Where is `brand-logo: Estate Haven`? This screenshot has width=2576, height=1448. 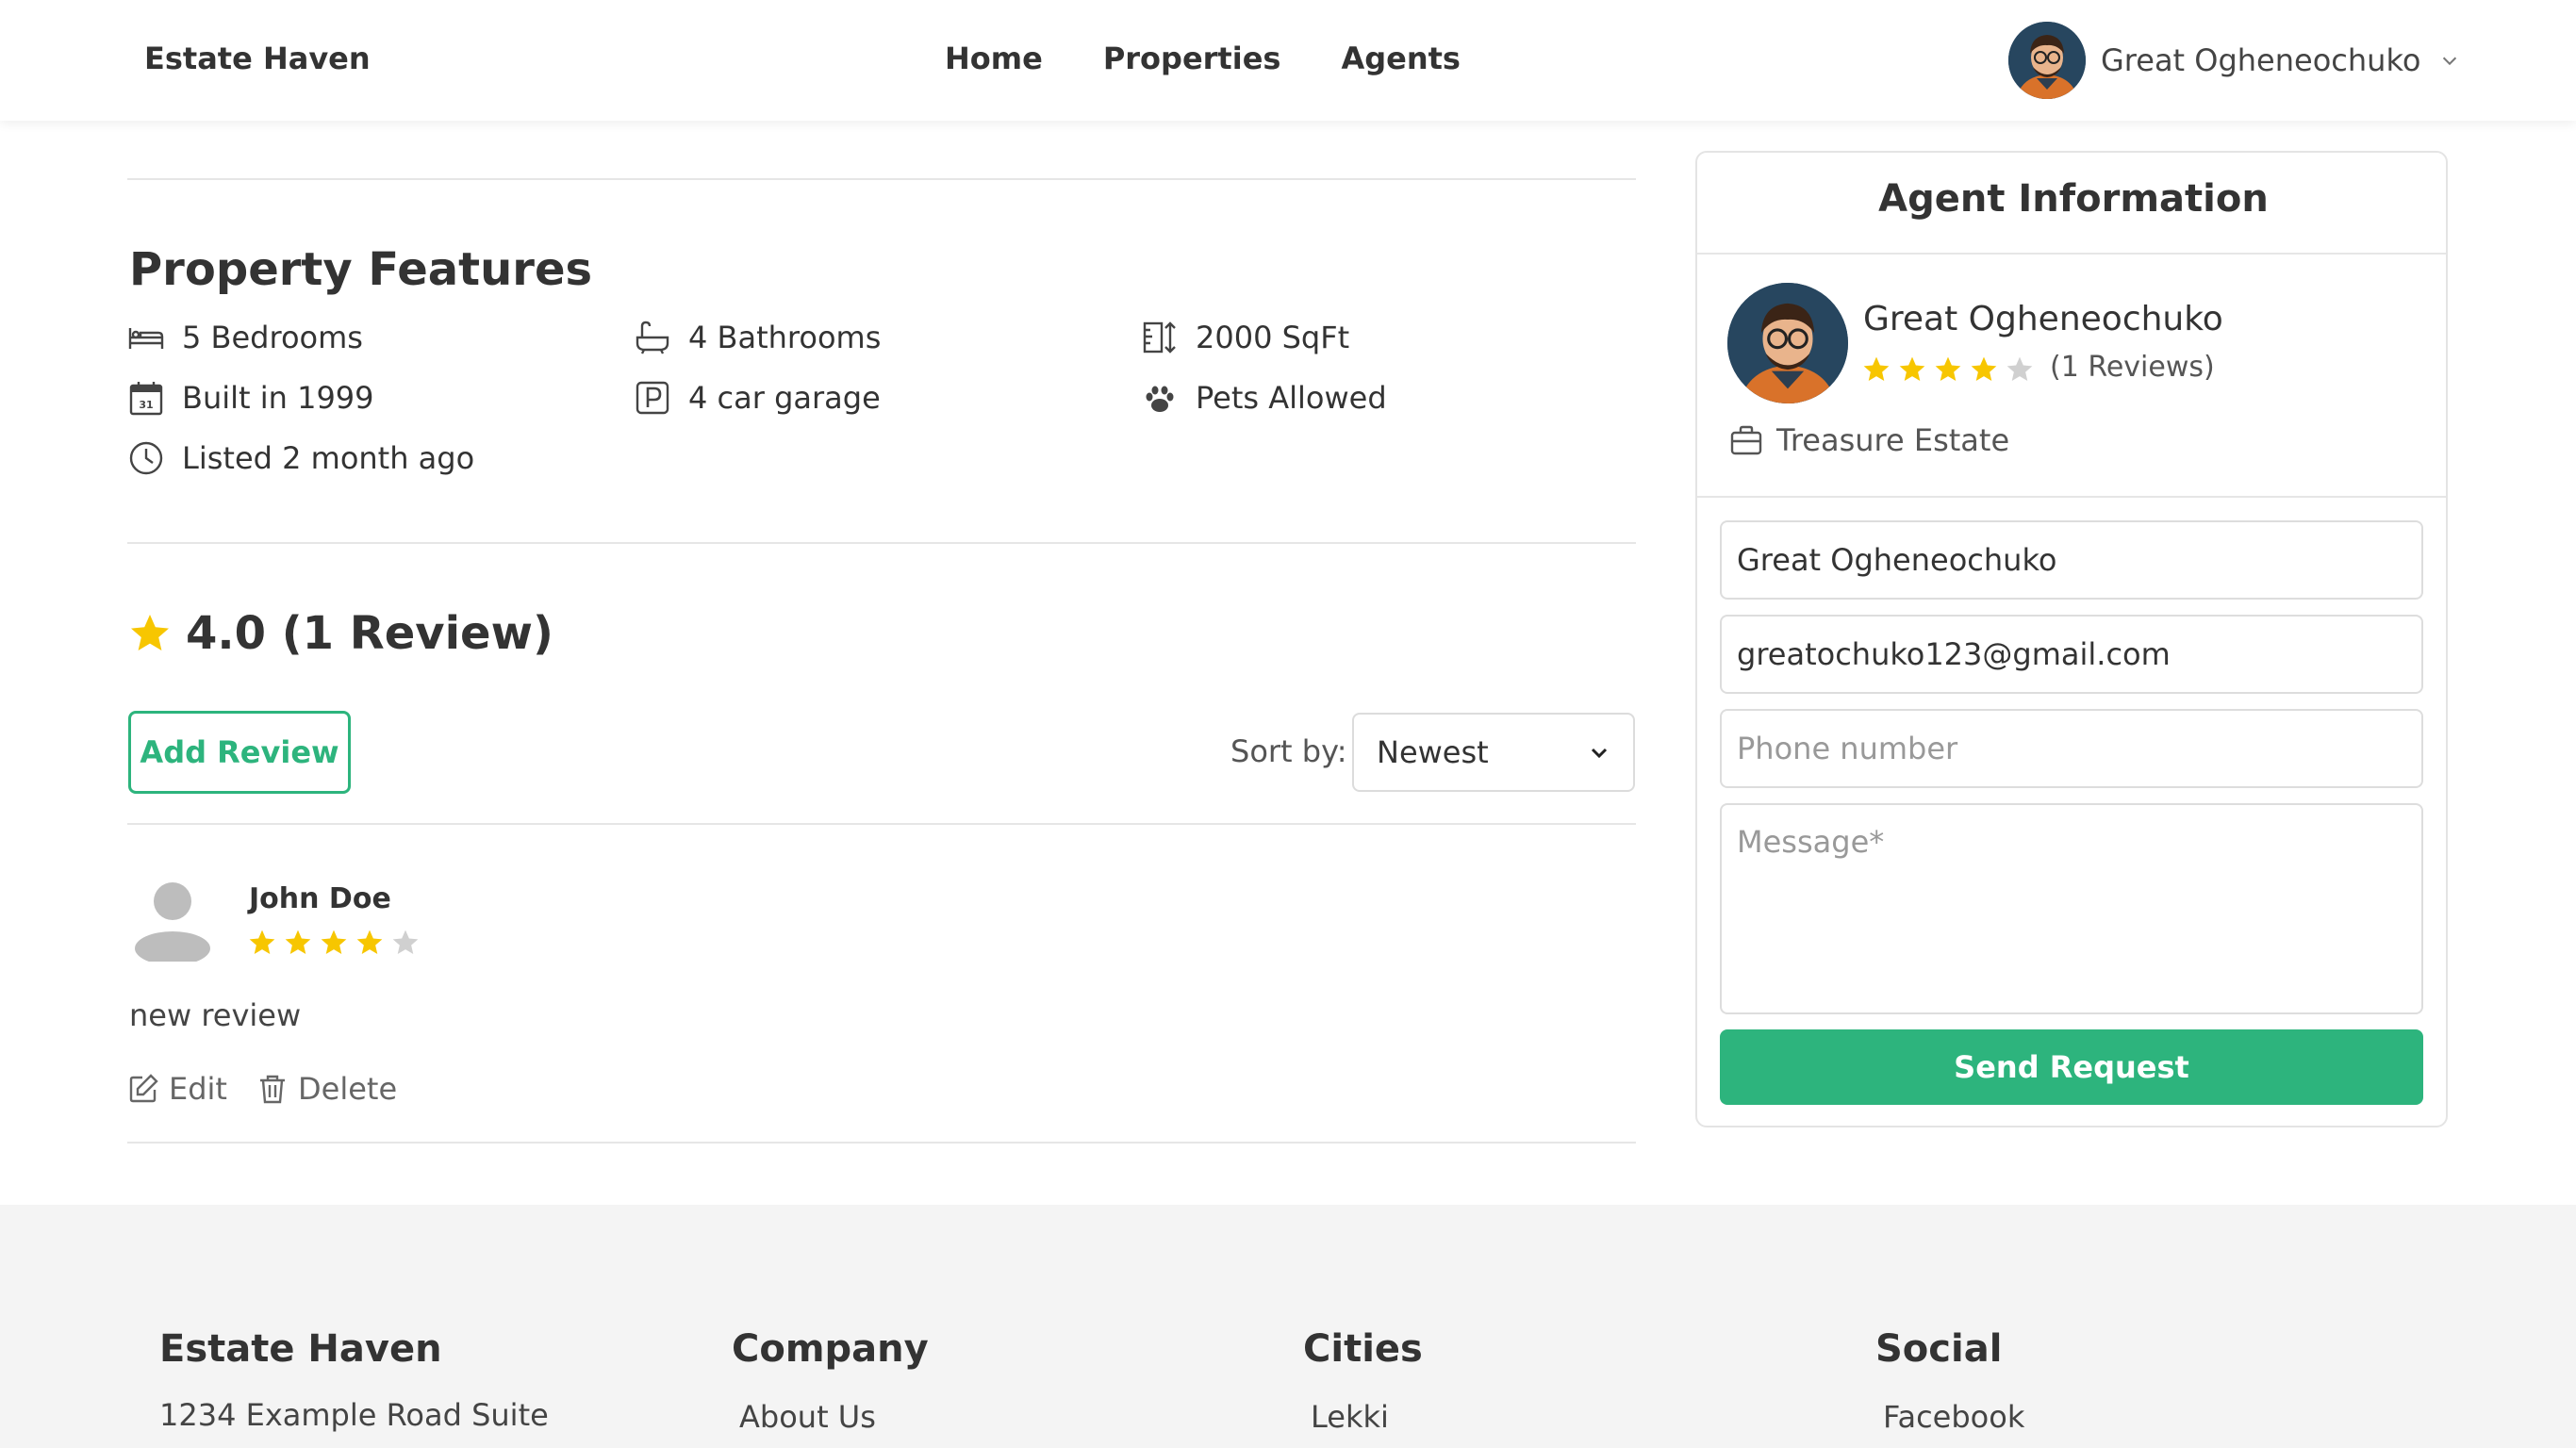
brand-logo: Estate Haven is located at coordinates (257, 58).